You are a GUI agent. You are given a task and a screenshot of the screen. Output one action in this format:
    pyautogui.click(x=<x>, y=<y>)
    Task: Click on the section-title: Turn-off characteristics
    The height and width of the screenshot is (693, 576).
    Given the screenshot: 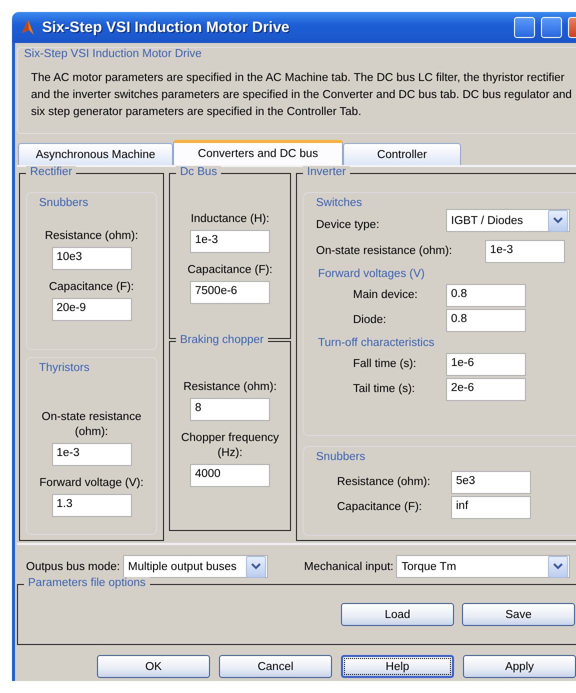 What is the action you would take?
    pyautogui.click(x=377, y=343)
    